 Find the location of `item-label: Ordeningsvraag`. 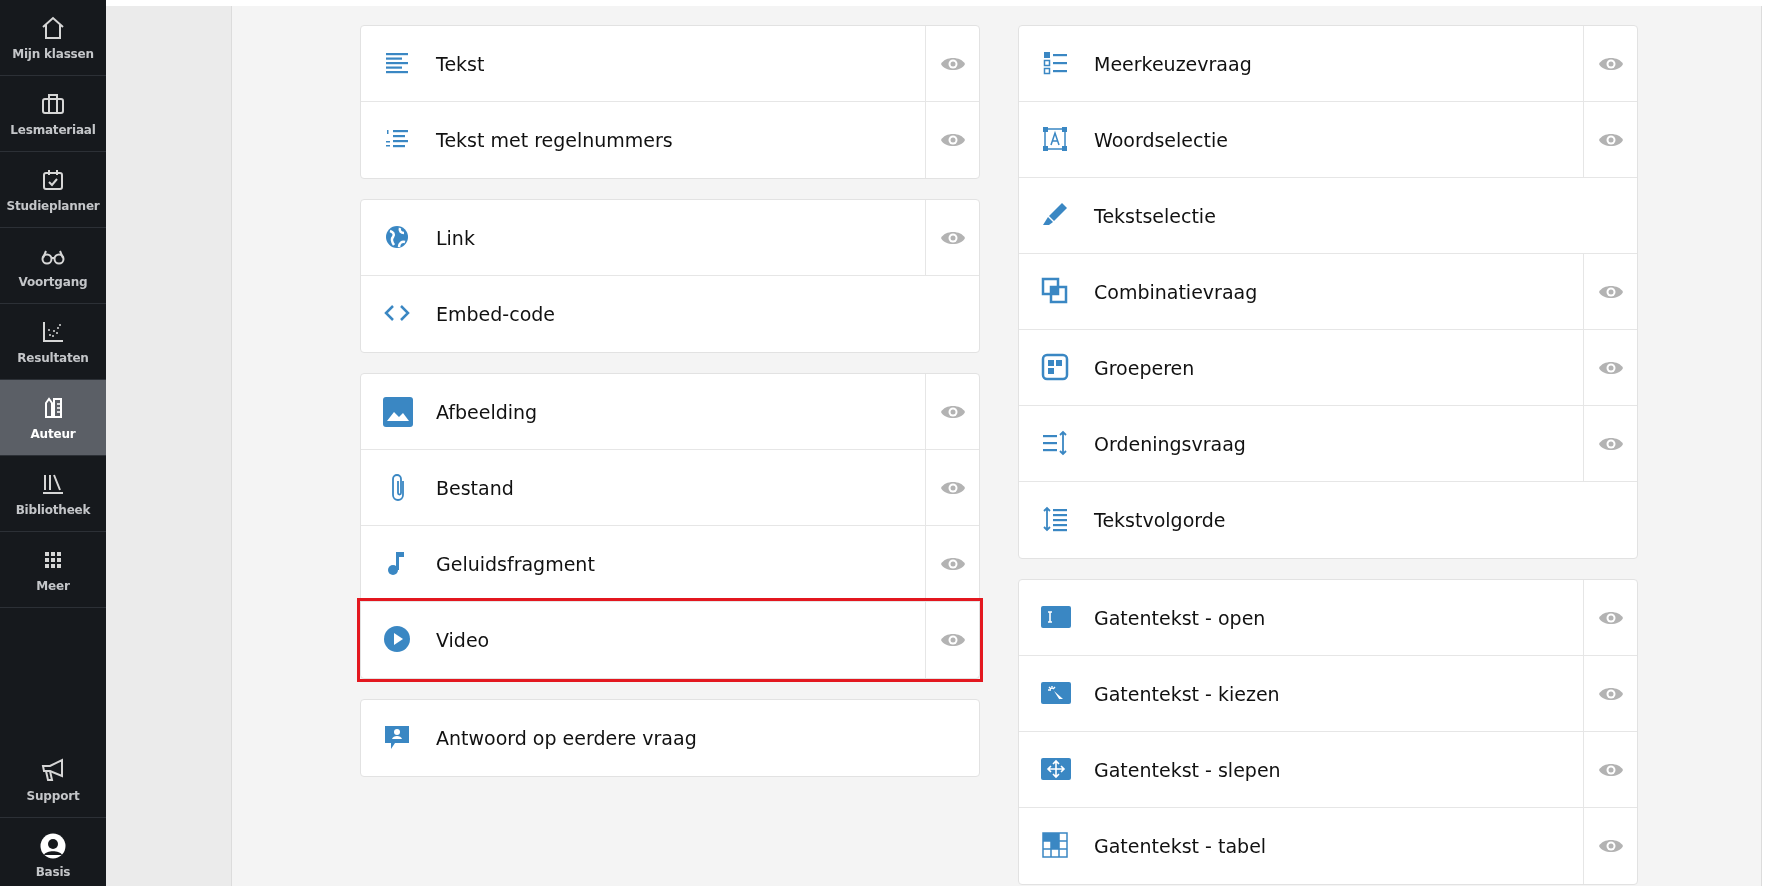

item-label: Ordeningsvraag is located at coordinates (1170, 443).